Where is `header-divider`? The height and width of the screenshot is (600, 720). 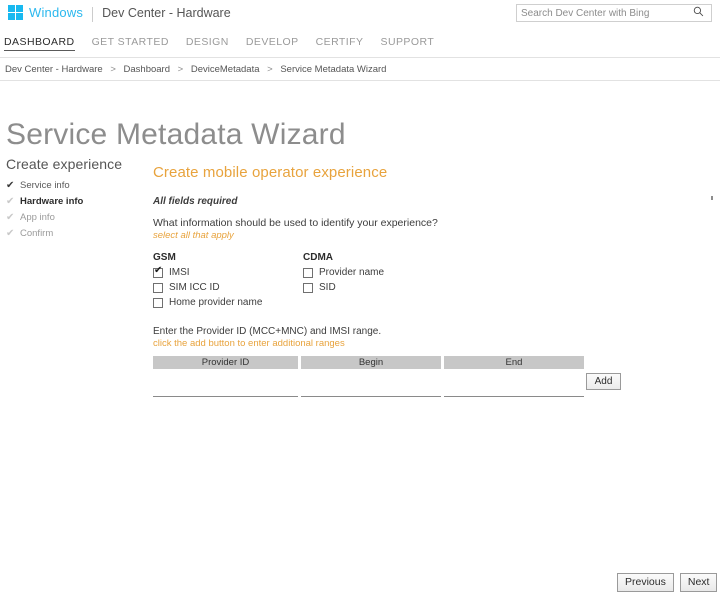
header-divider is located at coordinates (360, 57).